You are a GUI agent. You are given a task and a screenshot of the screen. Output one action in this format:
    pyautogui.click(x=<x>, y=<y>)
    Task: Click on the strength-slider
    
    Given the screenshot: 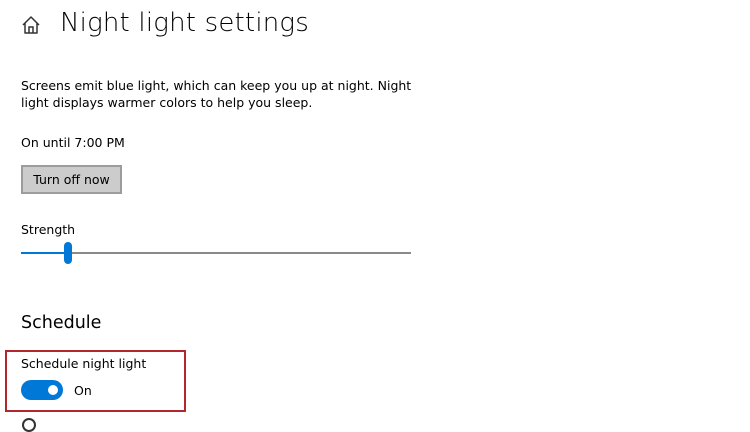 What is the action you would take?
    pyautogui.click(x=216, y=253)
    